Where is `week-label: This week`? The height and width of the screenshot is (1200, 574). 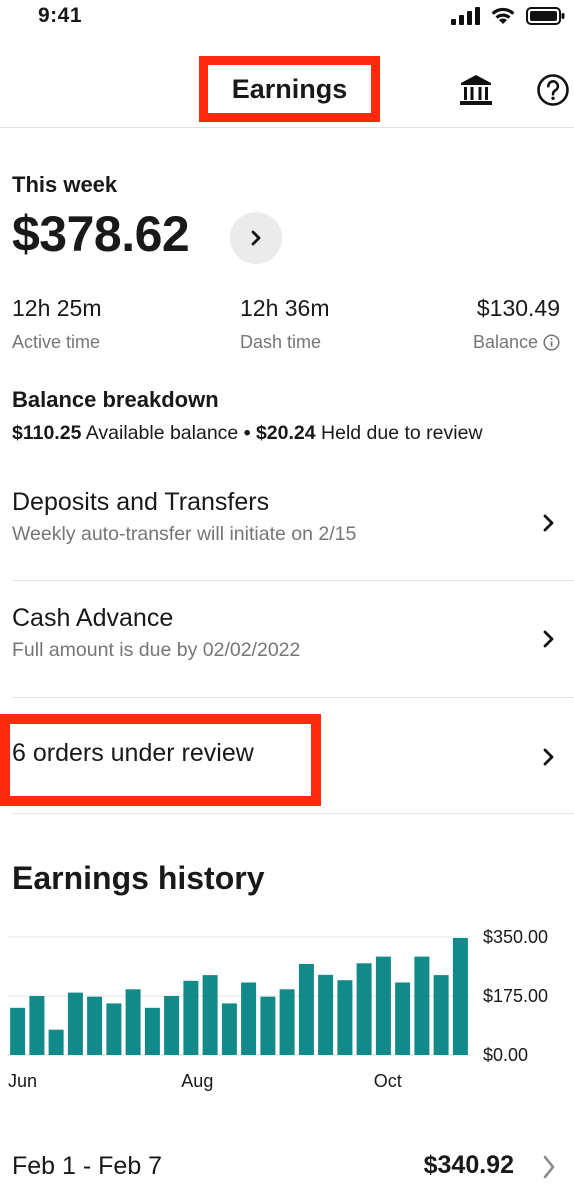 week-label: This week is located at coordinates (65, 184).